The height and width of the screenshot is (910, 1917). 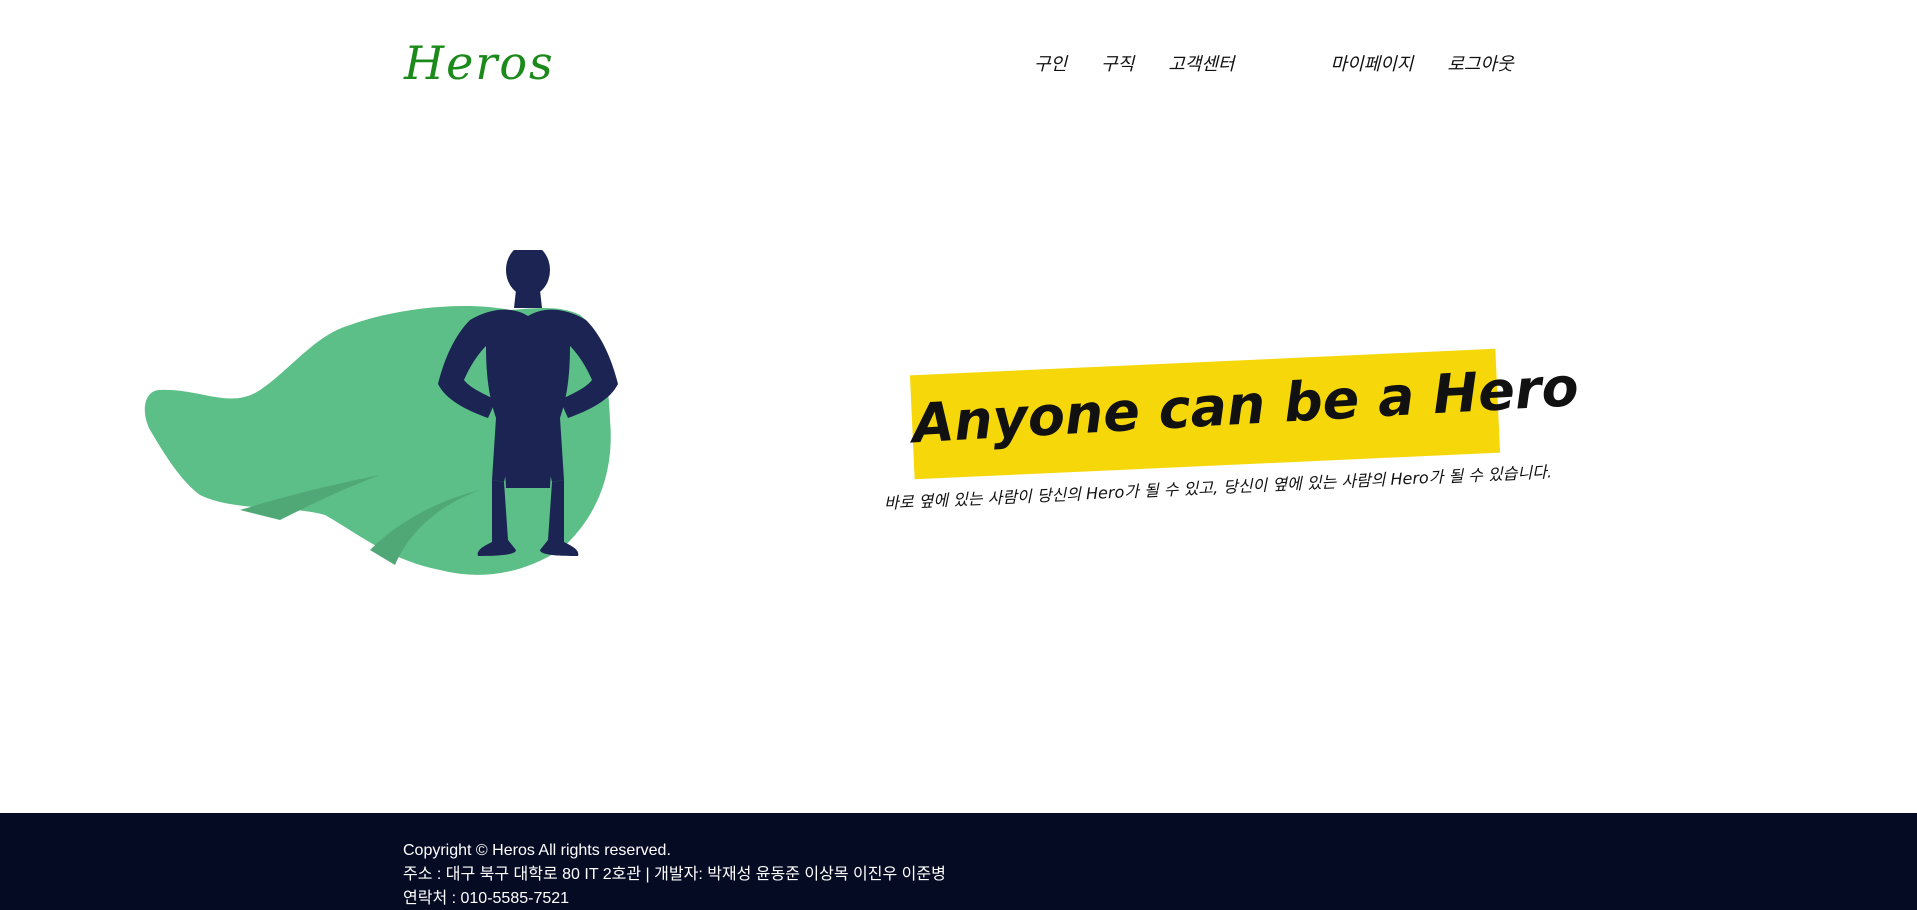 What do you see at coordinates (1274, 63) in the screenshot?
I see `main-nav: 구인 구직 고객센터 마이페이지 로그아웃` at bounding box center [1274, 63].